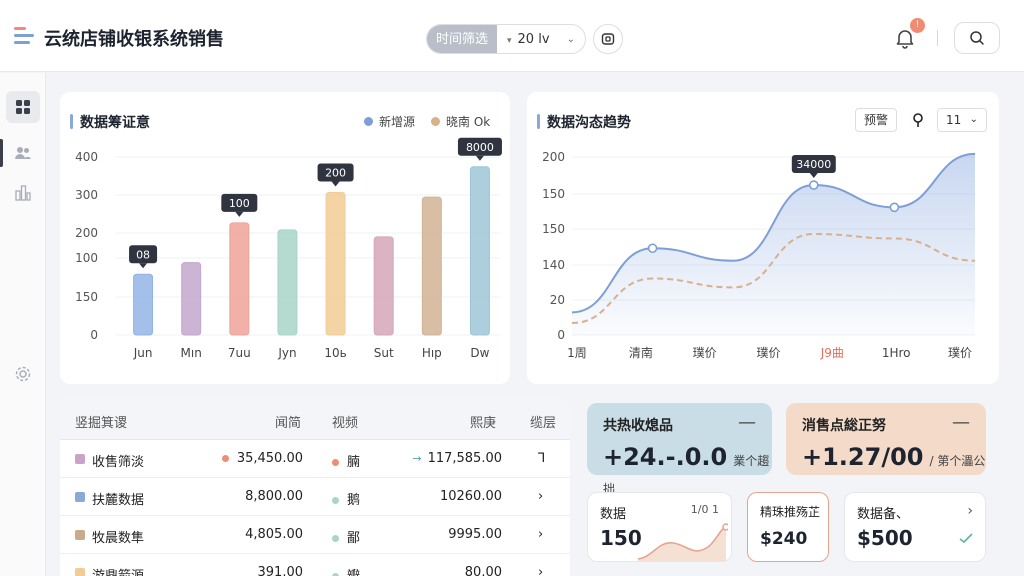  Describe the element at coordinates (335, 172) in the screenshot. I see `data-label-text: 200` at that location.